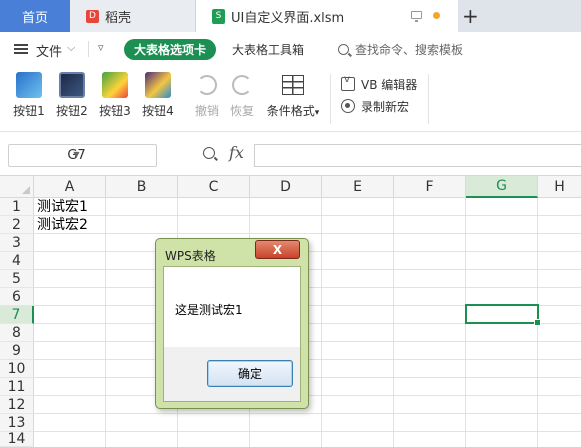 The image size is (581, 447). I want to click on tab-big-table-options: 大表格选项卡, so click(170, 49).